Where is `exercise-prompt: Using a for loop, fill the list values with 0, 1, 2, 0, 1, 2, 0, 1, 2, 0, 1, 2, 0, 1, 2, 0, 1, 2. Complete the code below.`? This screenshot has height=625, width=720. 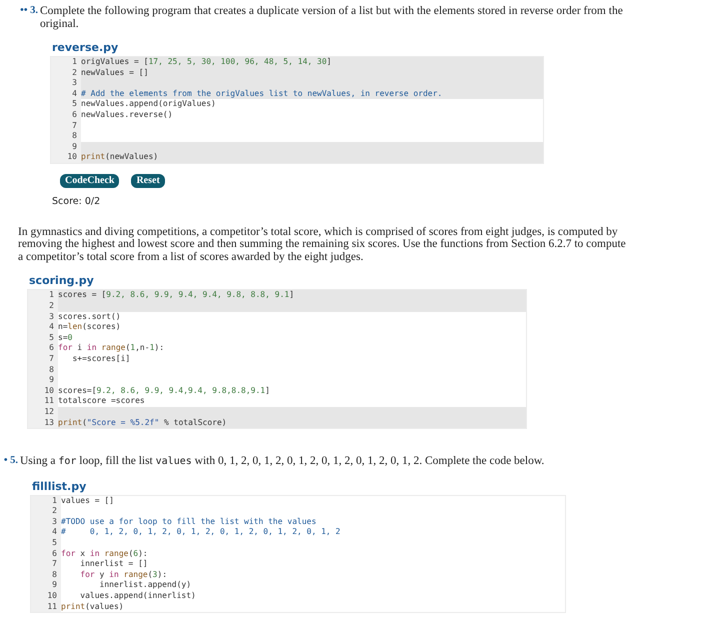
exercise-prompt: Using a for loop, fill the list values with 0, 1, 2, 0, 1, 2, 0, 1, 2, 0, 1, 2, 0, 1, 2, 0, 1, 2. Complete the code below. is located at coordinates (282, 462).